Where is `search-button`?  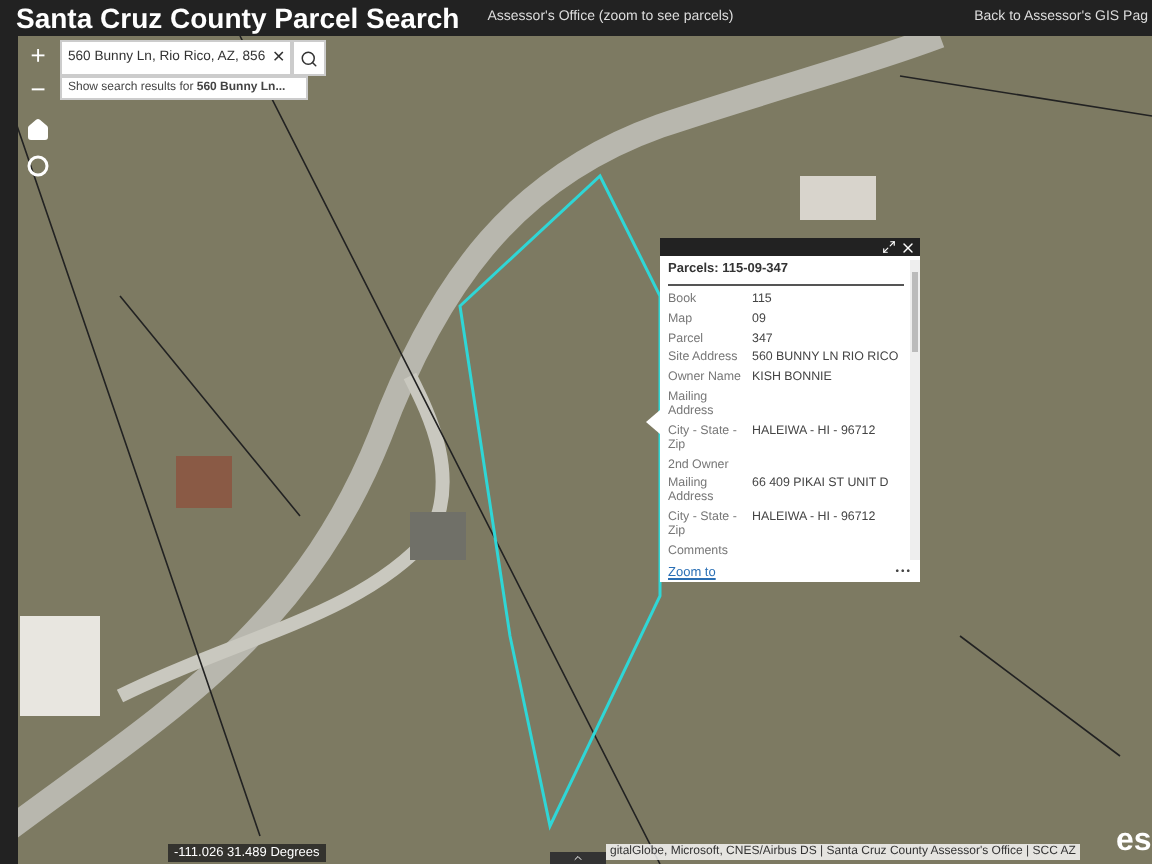
search-button is located at coordinates (309, 58).